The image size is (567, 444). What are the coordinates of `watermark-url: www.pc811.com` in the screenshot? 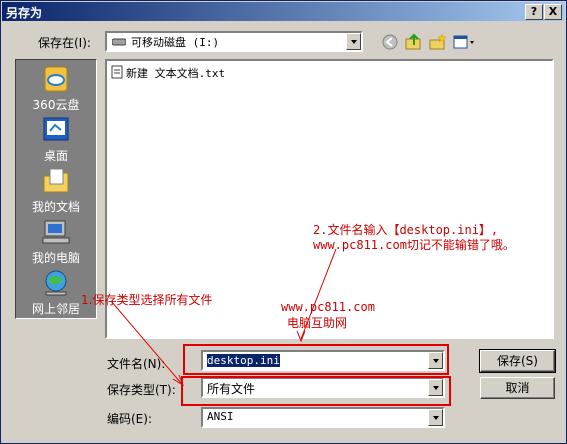 It's located at (328, 307).